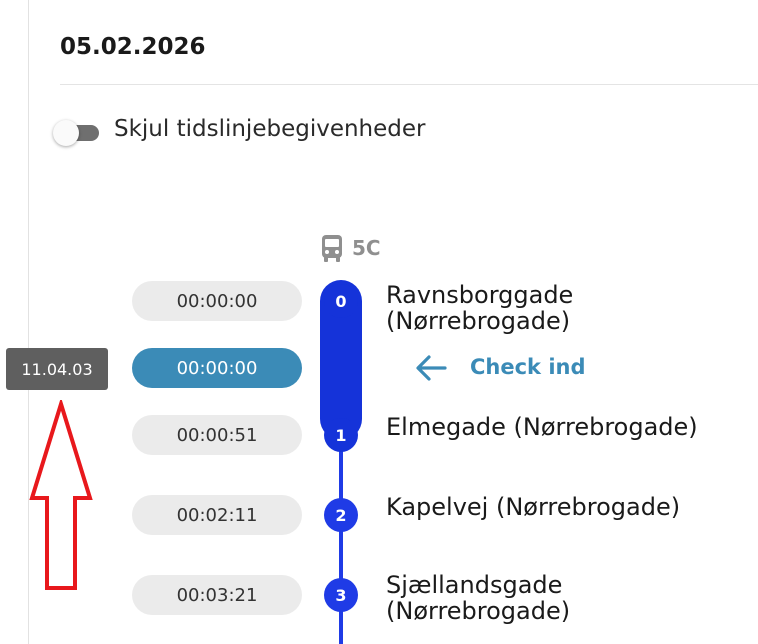 The width and height of the screenshot is (758, 644). What do you see at coordinates (341, 515) in the screenshot?
I see `stop-number-badge: 2` at bounding box center [341, 515].